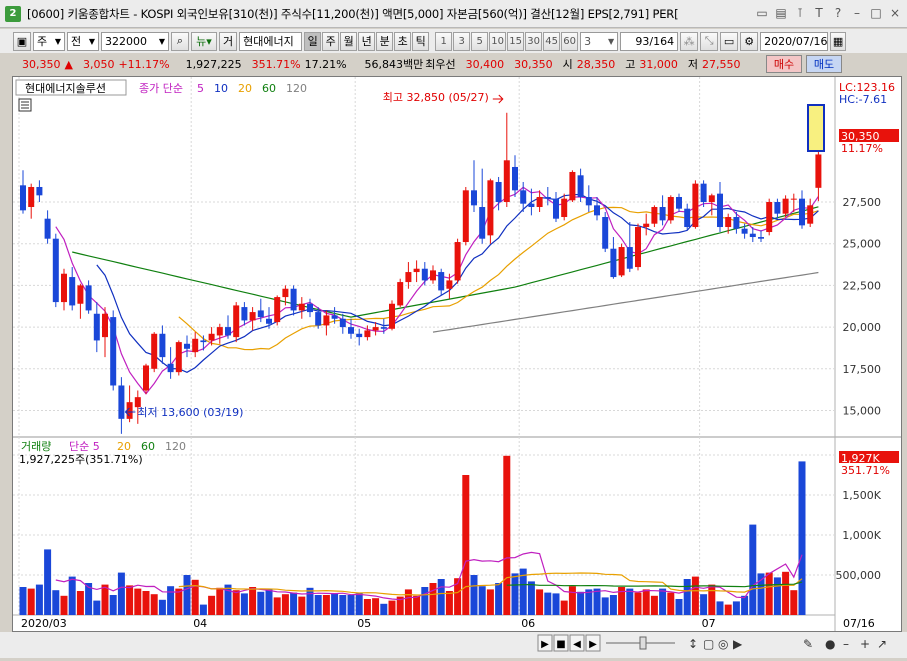  Describe the element at coordinates (857, 13) in the screenshot. I see `minimize-icon: –` at that location.